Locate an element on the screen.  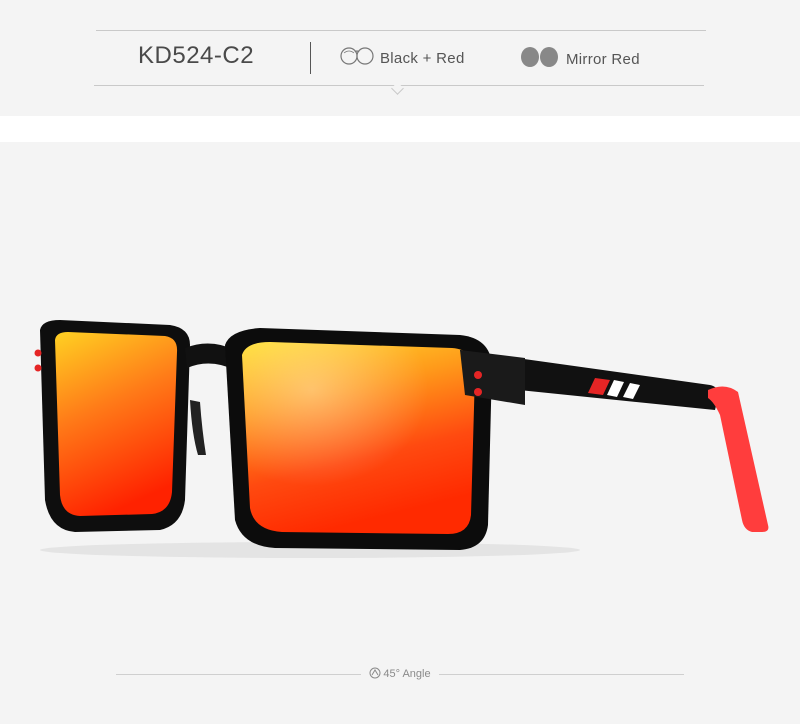
header-rule-top is located at coordinates (401, 30).